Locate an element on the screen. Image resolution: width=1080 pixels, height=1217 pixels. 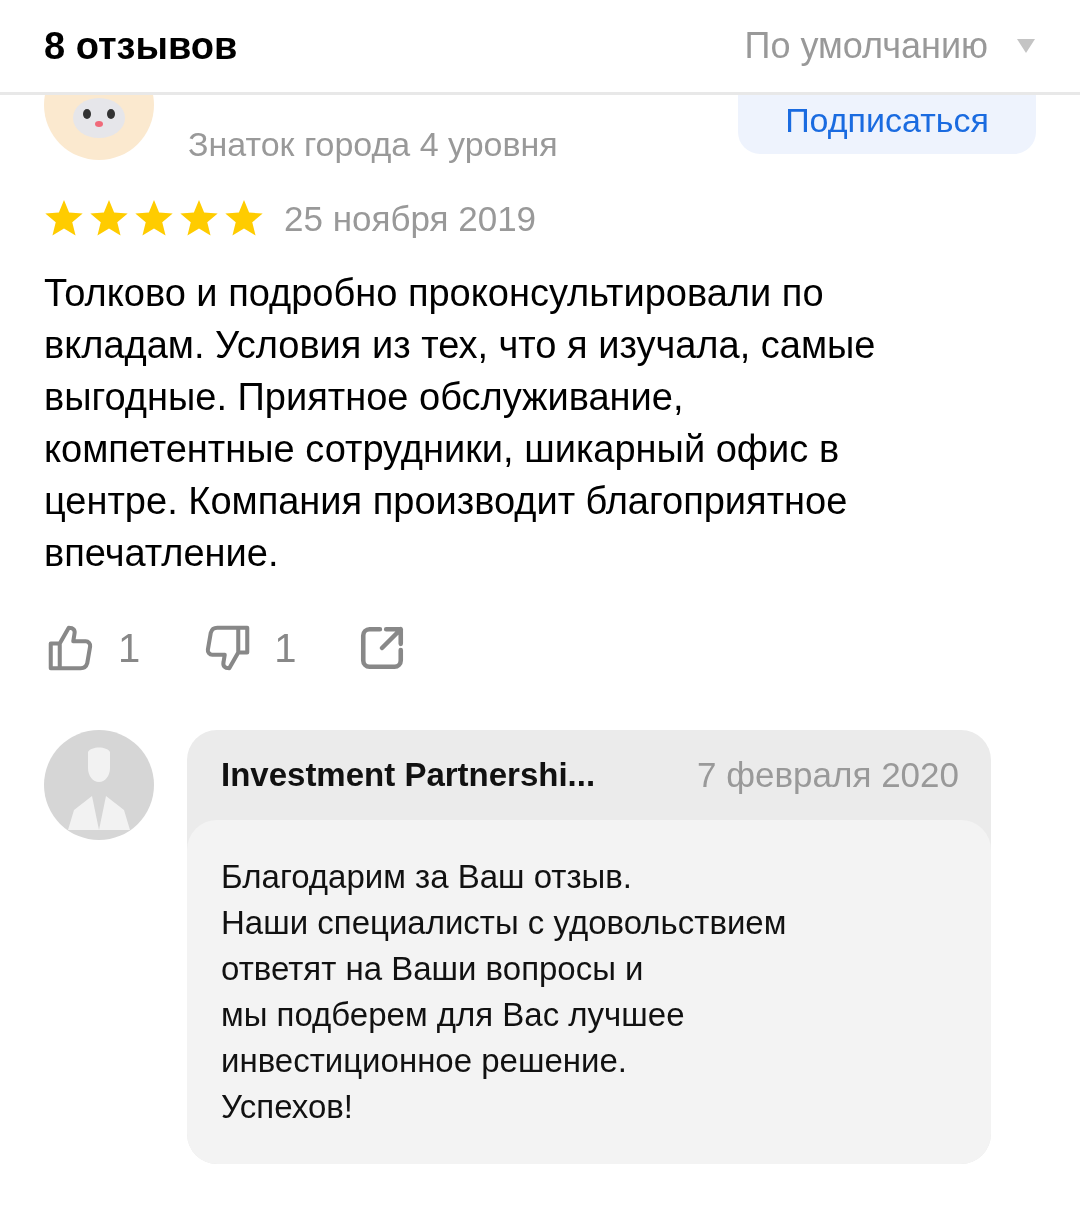
like-button: 1 is located at coordinates (92, 648).